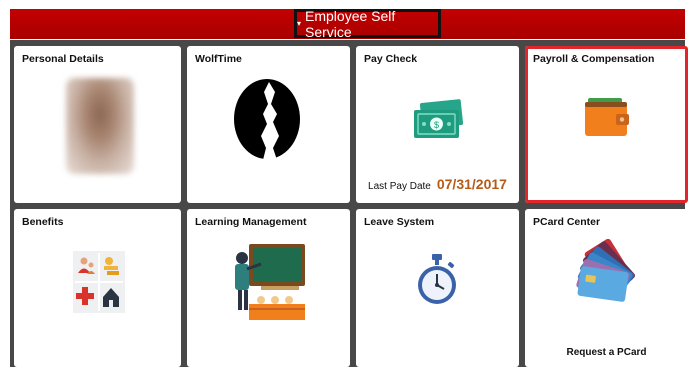 The height and width of the screenshot is (367, 688). What do you see at coordinates (471, 184) in the screenshot?
I see `last-pay-date: 07/31/2017` at bounding box center [471, 184].